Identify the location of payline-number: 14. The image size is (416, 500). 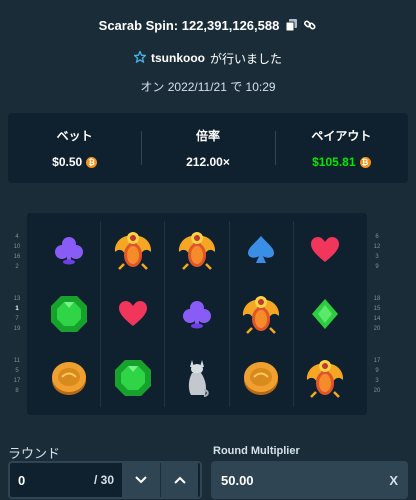
(377, 319).